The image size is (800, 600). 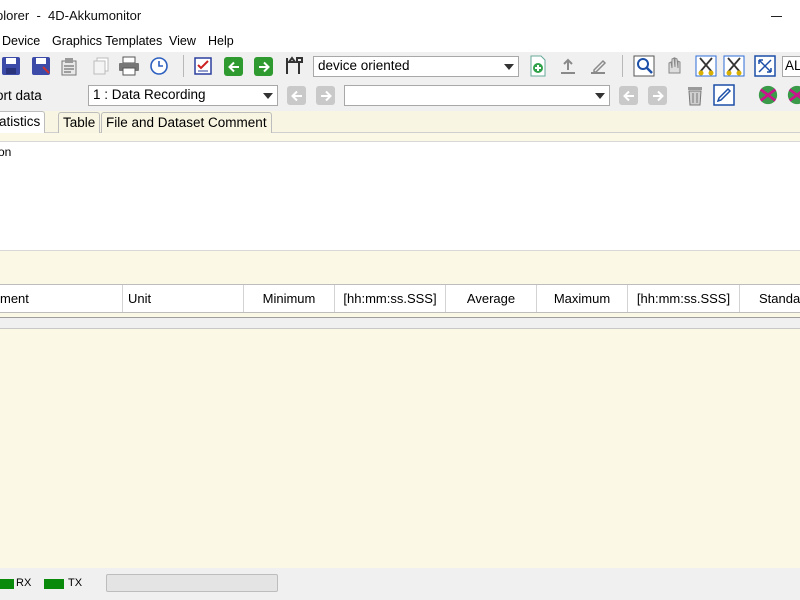 I want to click on column-header-max-time: [hh:mm:ss.SSS], so click(x=684, y=298).